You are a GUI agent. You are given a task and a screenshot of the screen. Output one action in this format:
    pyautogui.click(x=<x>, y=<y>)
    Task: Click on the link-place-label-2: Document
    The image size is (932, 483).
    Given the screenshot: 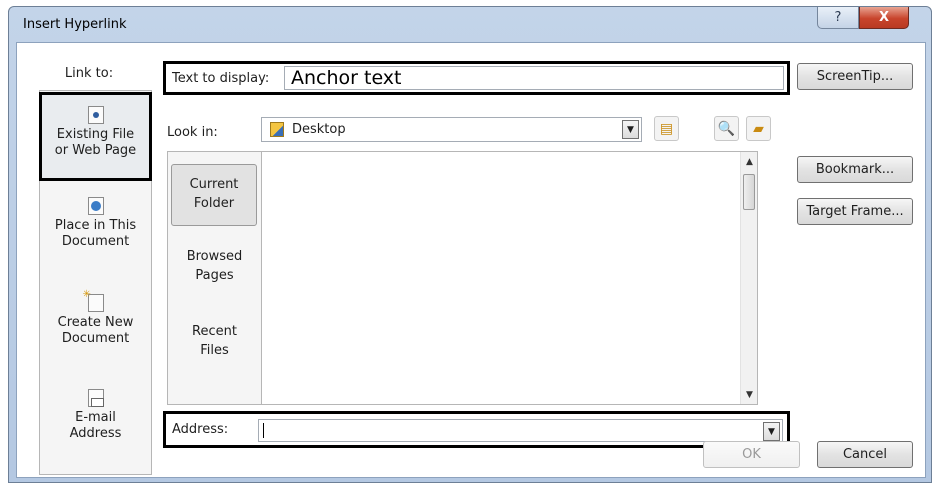 What is the action you would take?
    pyautogui.click(x=95, y=241)
    